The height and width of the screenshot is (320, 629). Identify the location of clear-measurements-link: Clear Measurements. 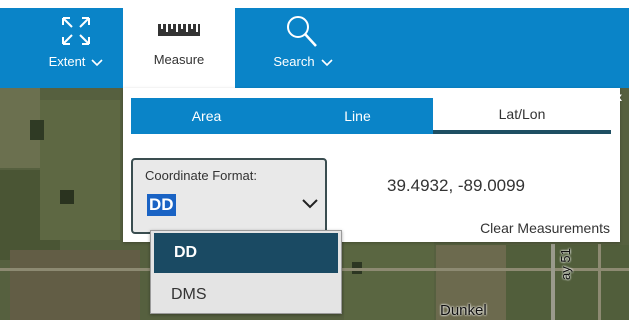
(545, 228).